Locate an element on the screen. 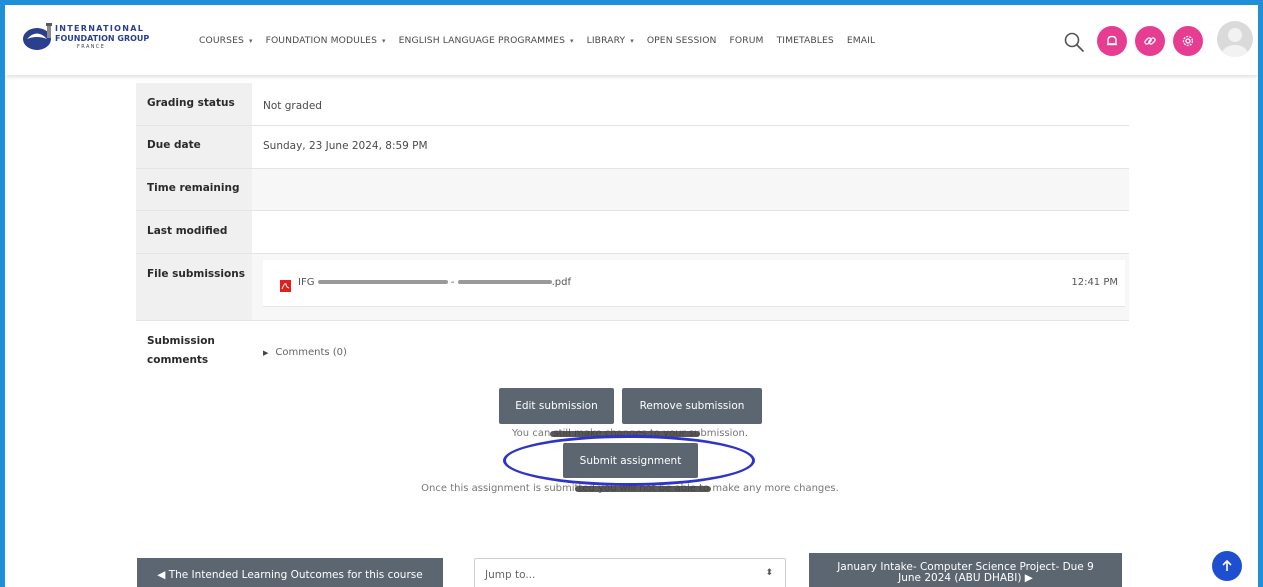 Image resolution: width=1263 pixels, height=587 pixels. jump-to-select: Jump to... ⬍ is located at coordinates (630, 572).